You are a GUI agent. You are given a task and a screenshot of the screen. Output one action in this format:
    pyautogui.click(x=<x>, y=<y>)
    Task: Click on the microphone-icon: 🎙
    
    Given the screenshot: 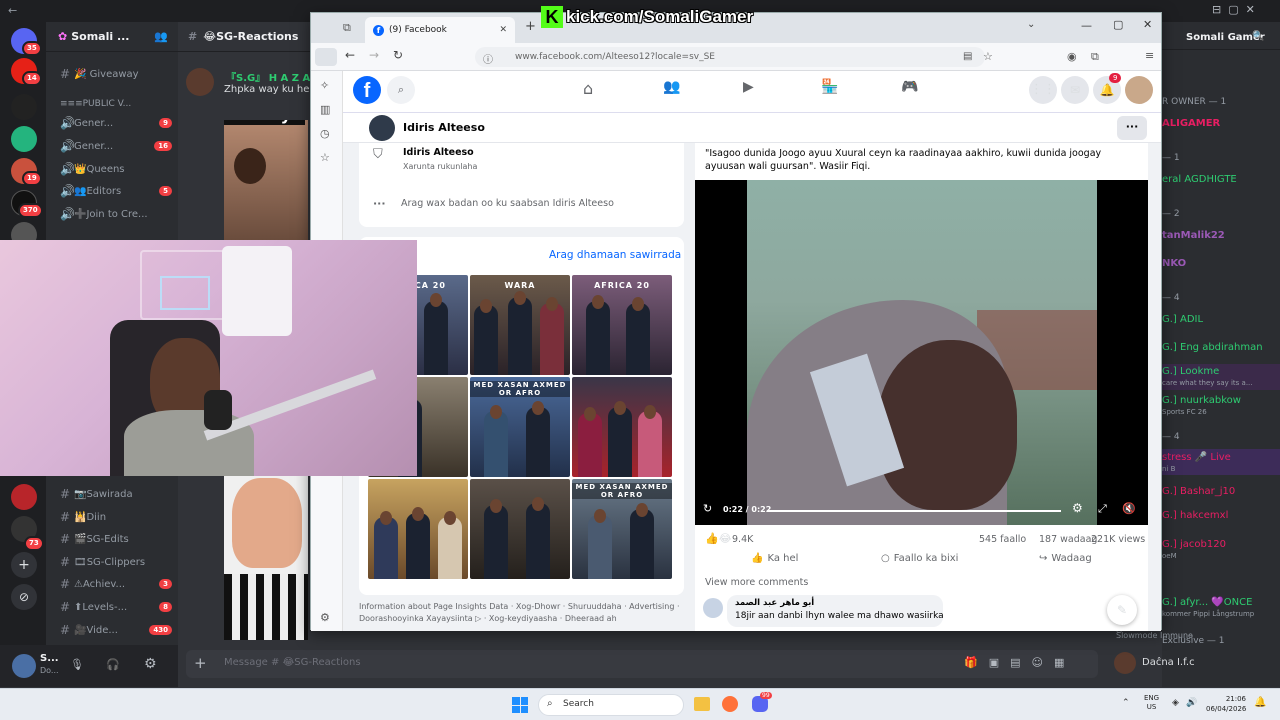 What is the action you would take?
    pyautogui.click(x=77, y=664)
    